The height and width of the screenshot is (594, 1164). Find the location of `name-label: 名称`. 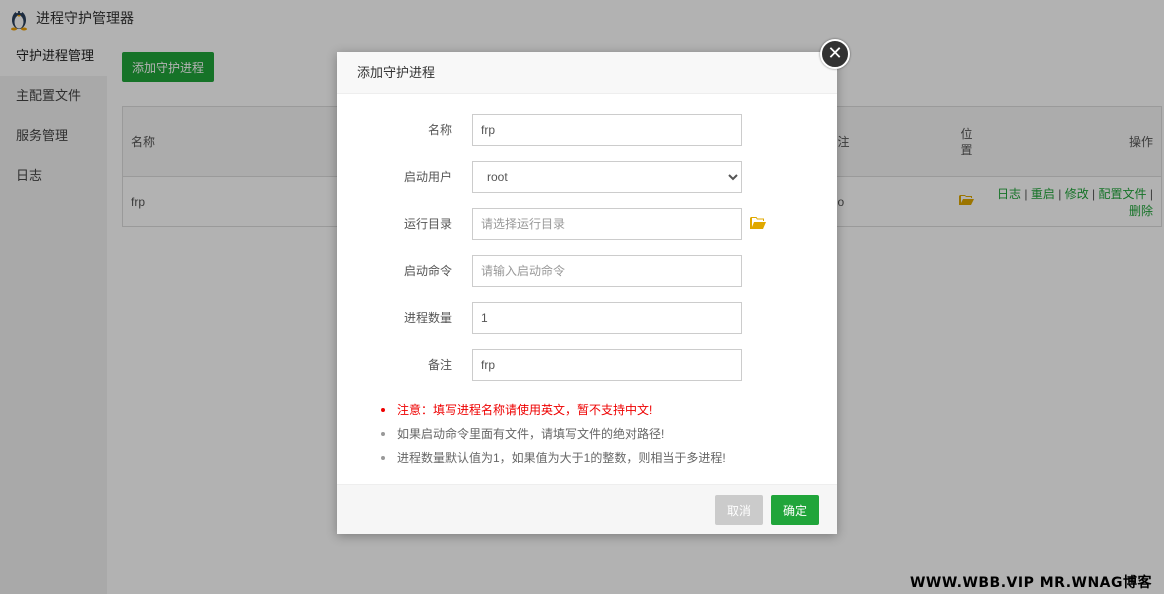

name-label: 名称 is located at coordinates (439, 130).